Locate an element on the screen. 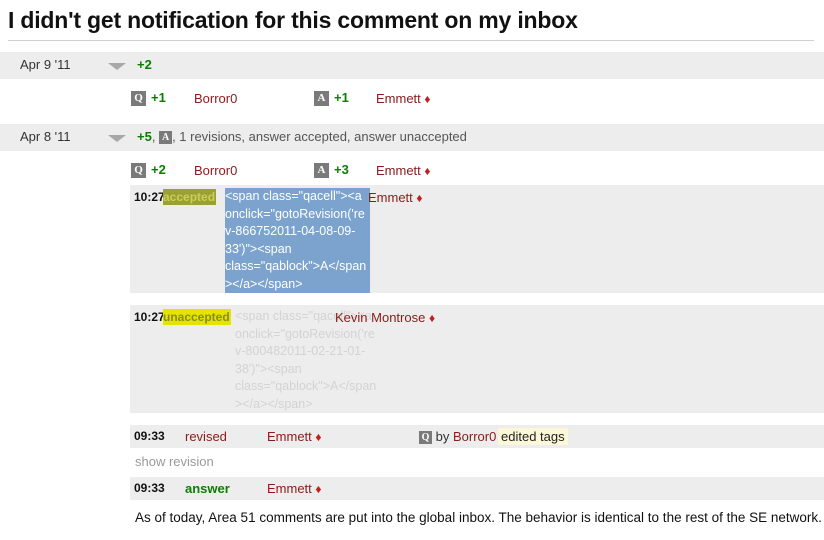 The width and height of the screenshot is (824, 540). answer-user-name: Emmett is located at coordinates (289, 488).